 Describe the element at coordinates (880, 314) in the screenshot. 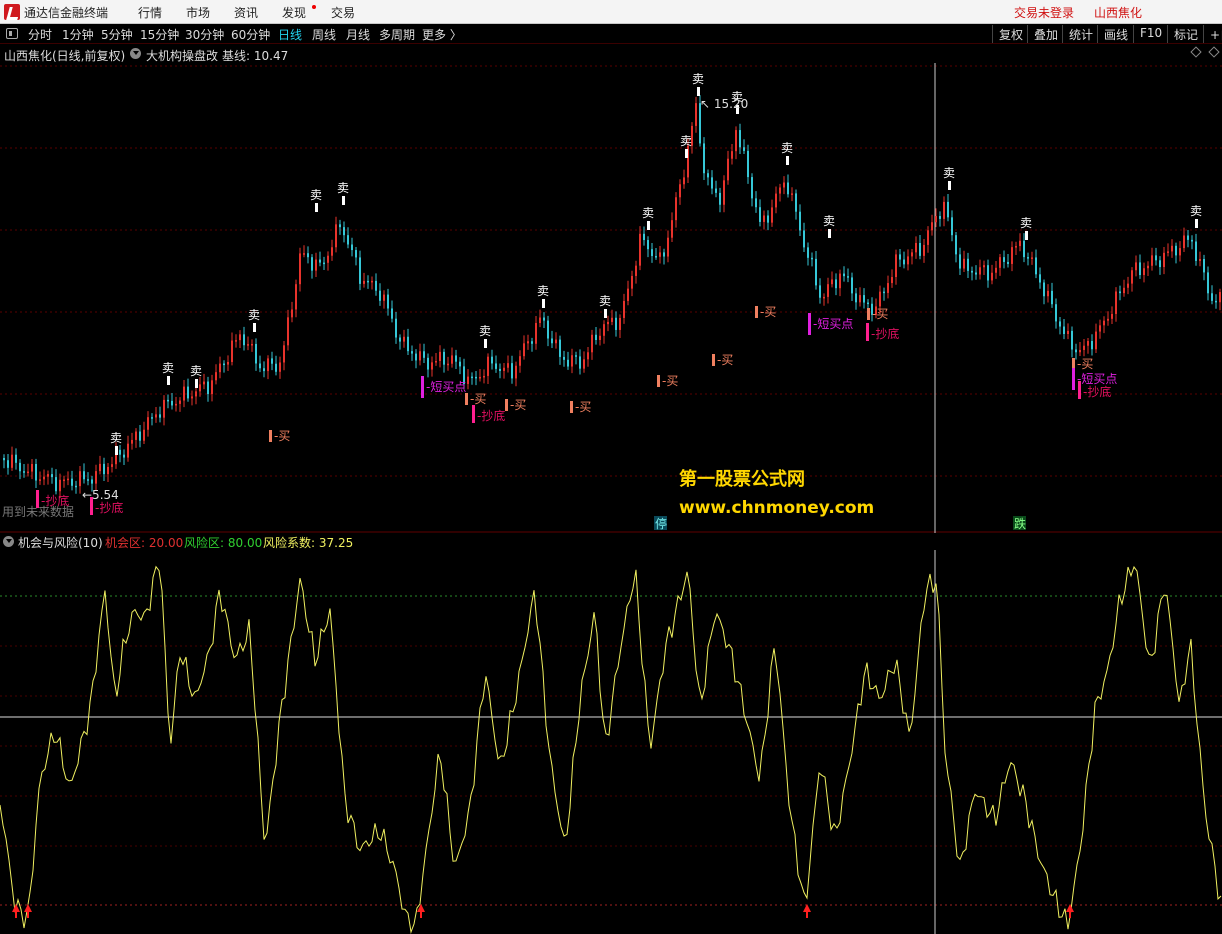

I see `buy-signal-label: -买` at that location.